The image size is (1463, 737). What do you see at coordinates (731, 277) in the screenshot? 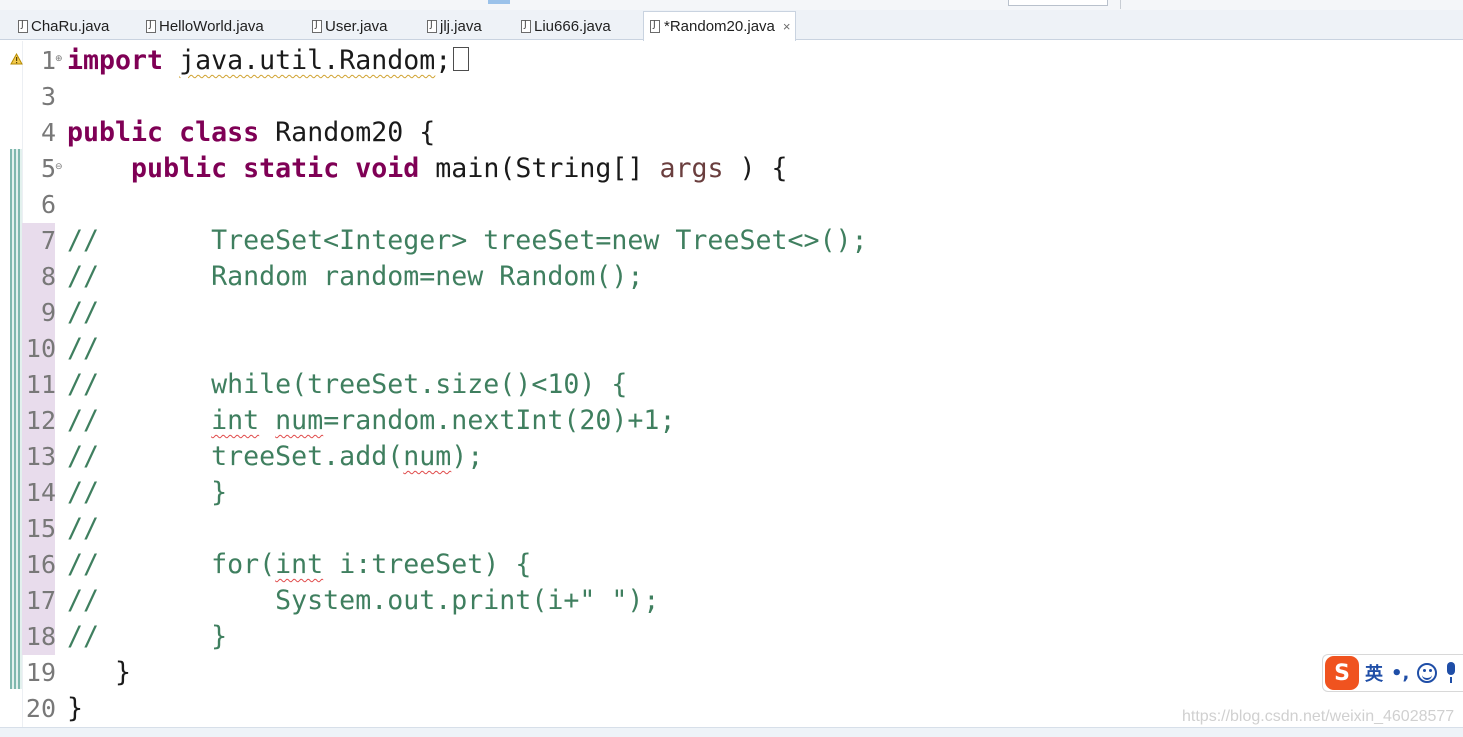
I see `code-line: 8 // Random random=new Random();` at bounding box center [731, 277].